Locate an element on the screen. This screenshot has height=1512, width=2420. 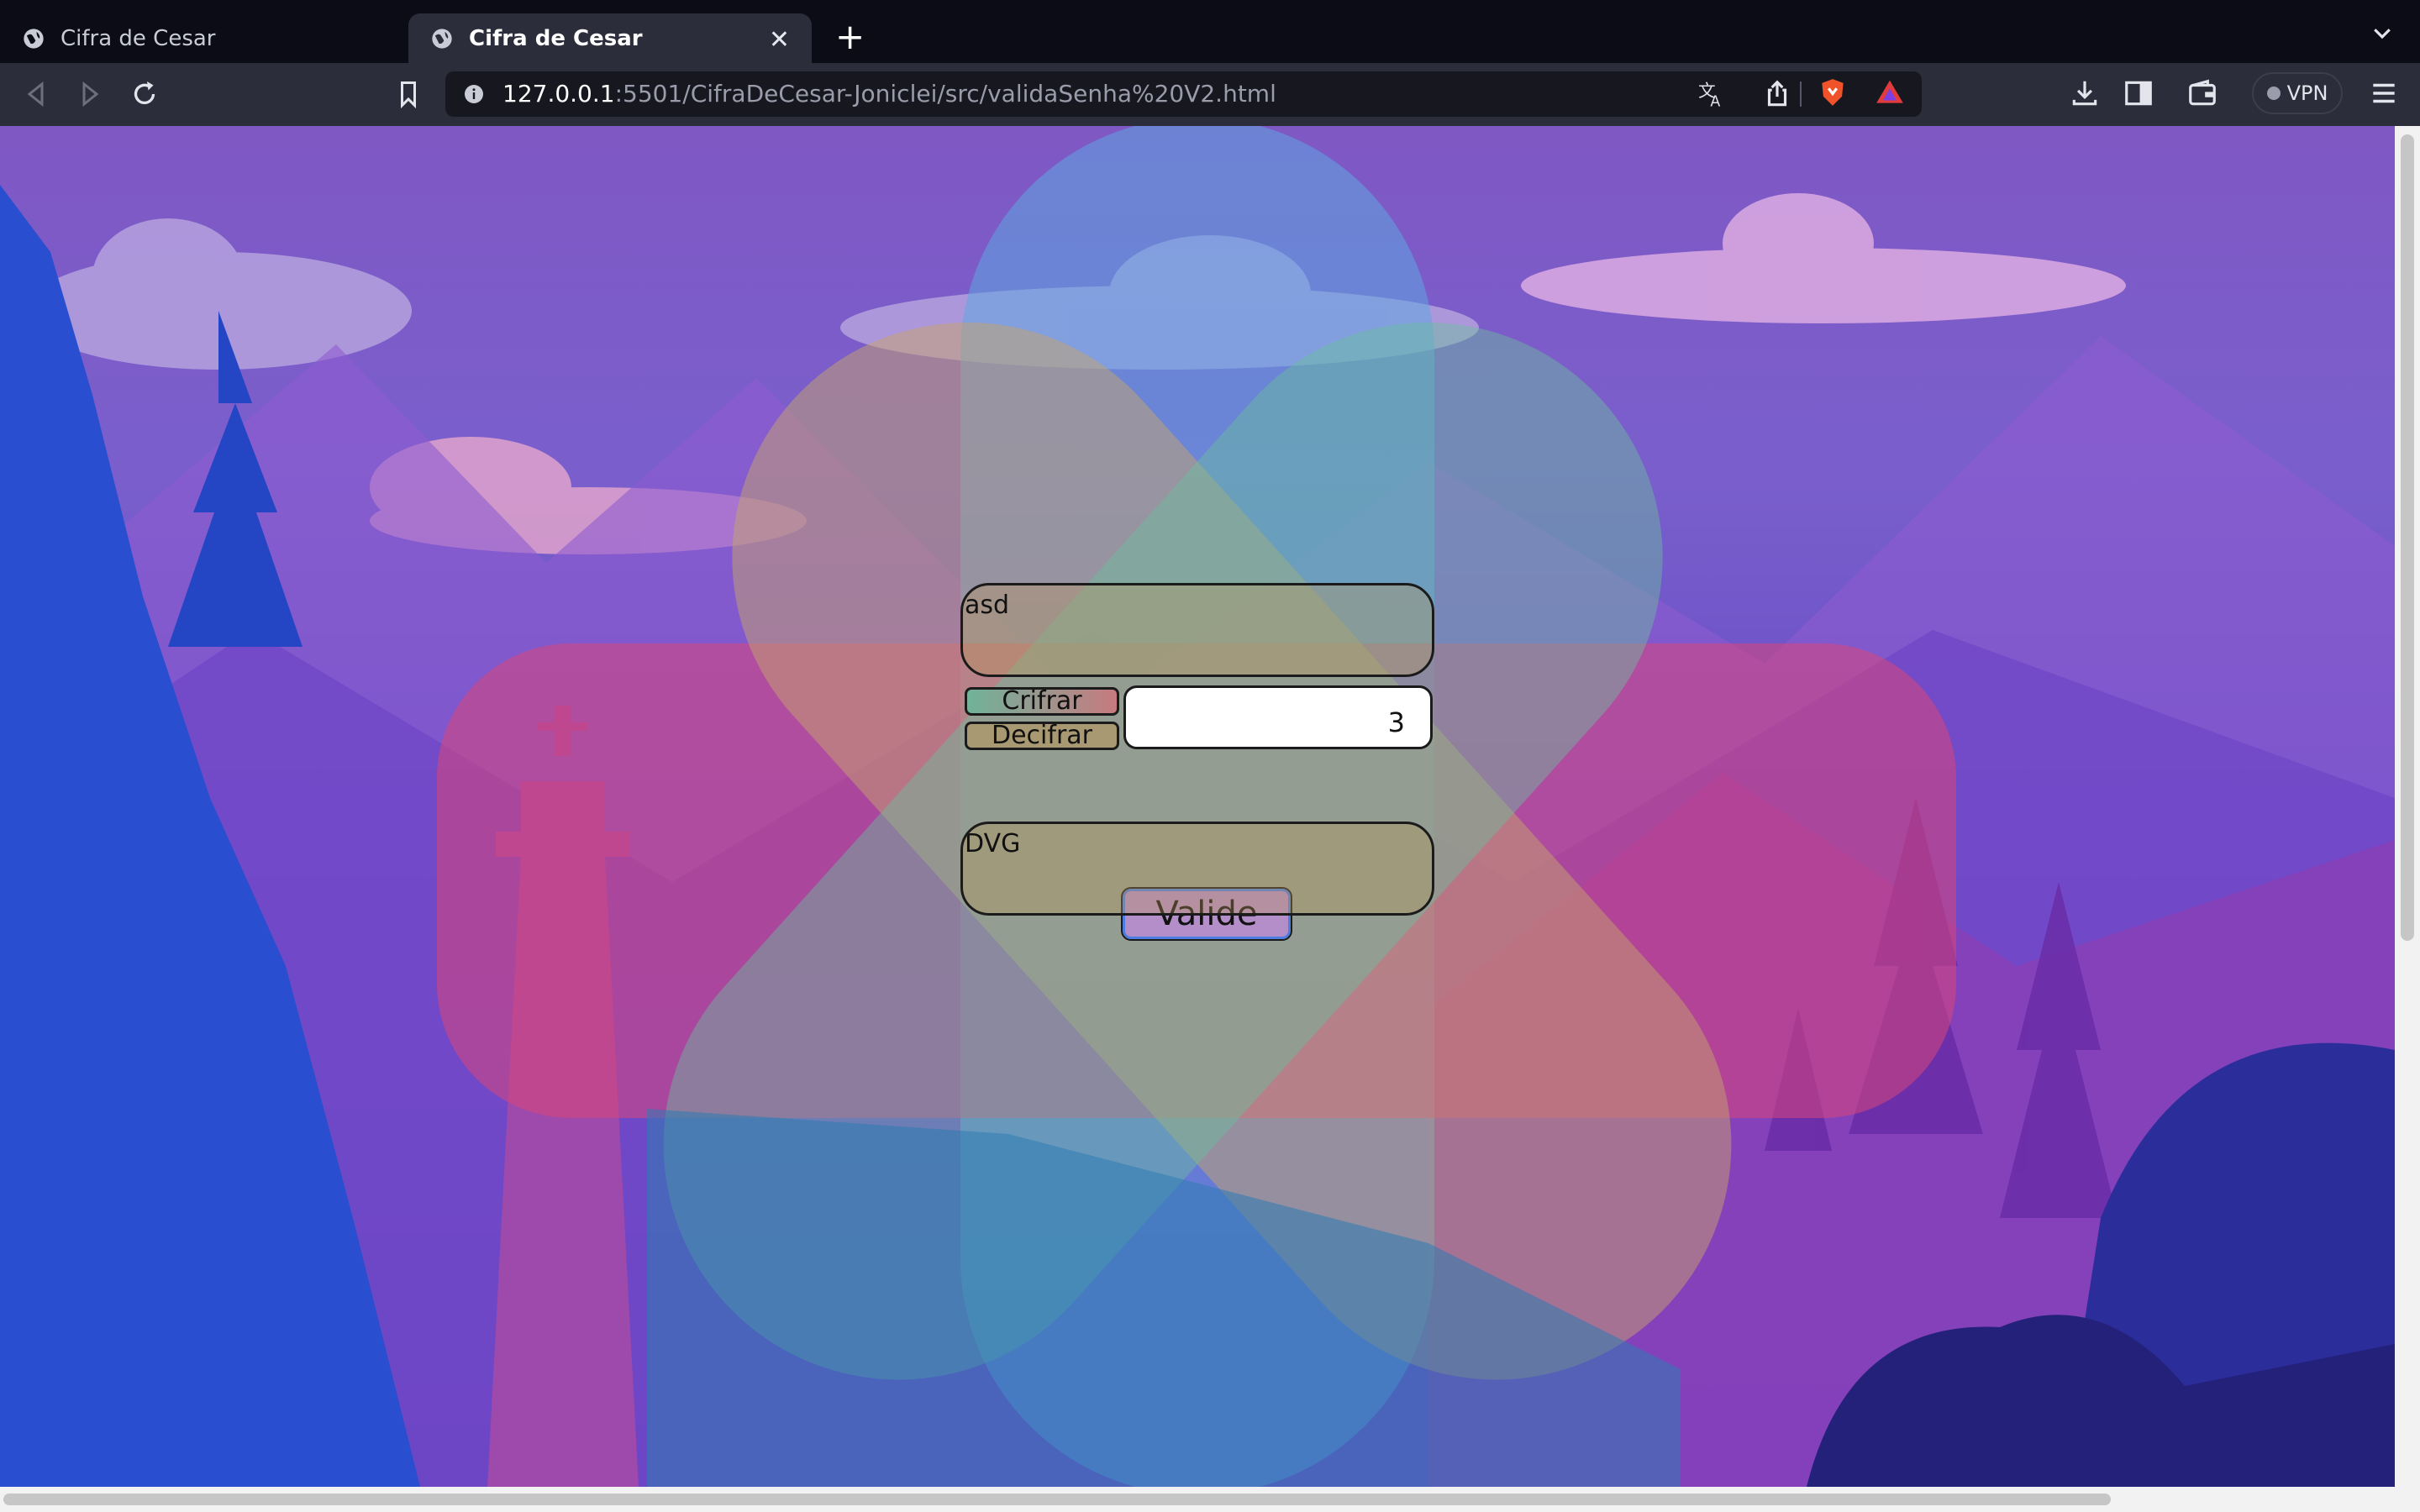
shift-input: 3 is located at coordinates (1278, 717).